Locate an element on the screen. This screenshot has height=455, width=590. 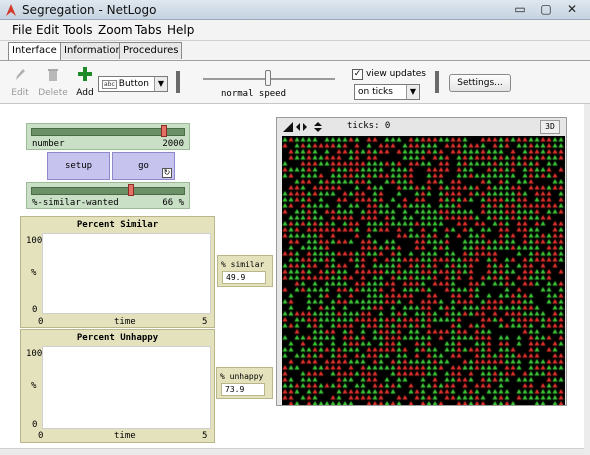
menu-zoom: Zoom is located at coordinates (115, 30).